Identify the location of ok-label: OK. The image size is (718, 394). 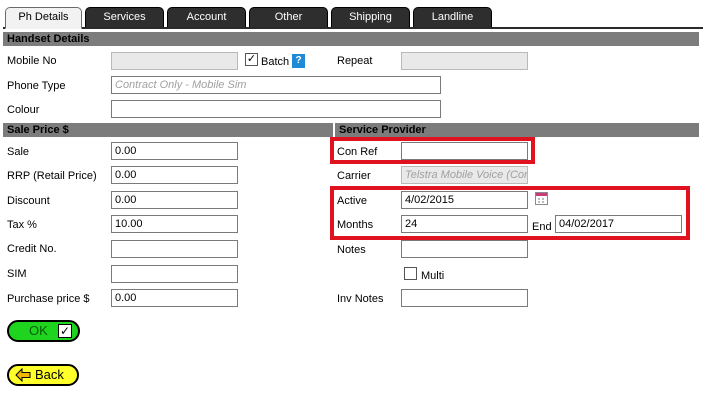
(38, 330).